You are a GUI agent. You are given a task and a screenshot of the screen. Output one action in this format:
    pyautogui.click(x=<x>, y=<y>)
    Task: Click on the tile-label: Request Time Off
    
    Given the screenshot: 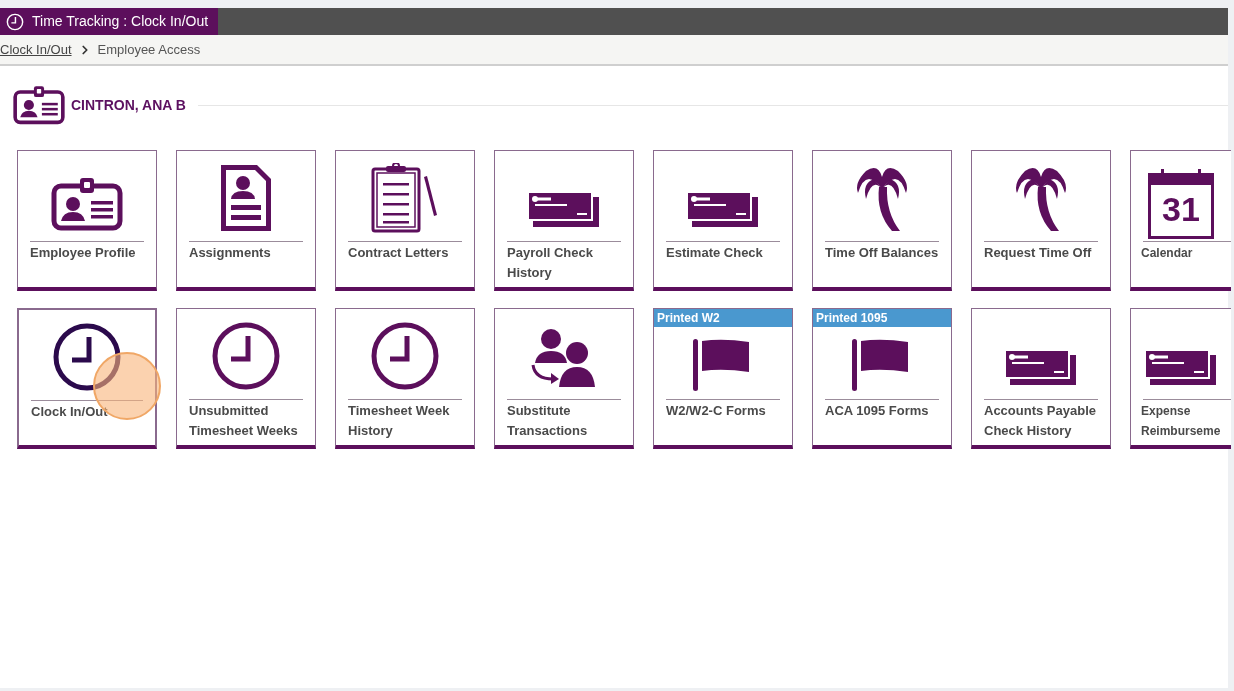 What is the action you would take?
    pyautogui.click(x=1038, y=253)
    